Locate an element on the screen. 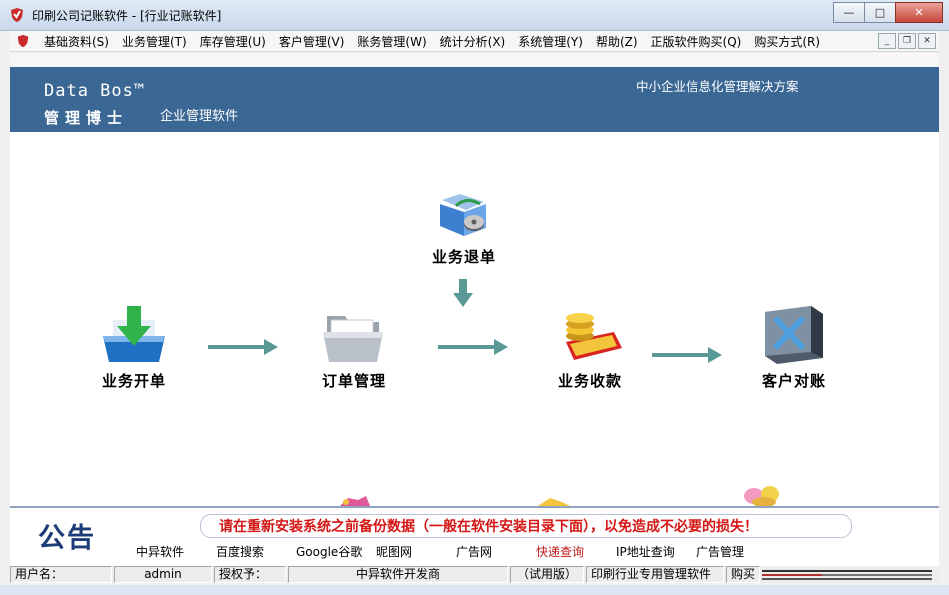 Image resolution: width=949 pixels, height=595 pixels. maximize-button: □ is located at coordinates (880, 12).